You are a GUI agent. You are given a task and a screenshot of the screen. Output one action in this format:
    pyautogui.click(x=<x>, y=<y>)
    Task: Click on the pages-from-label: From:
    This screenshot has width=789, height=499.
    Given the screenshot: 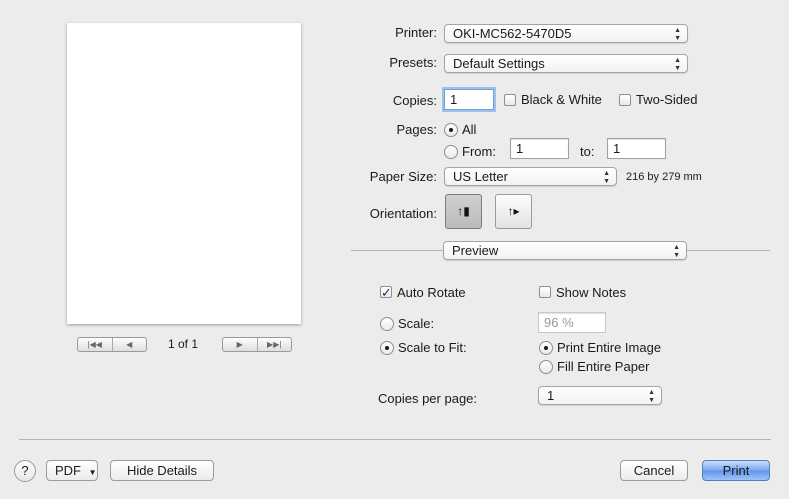 What is the action you would take?
    pyautogui.click(x=479, y=151)
    